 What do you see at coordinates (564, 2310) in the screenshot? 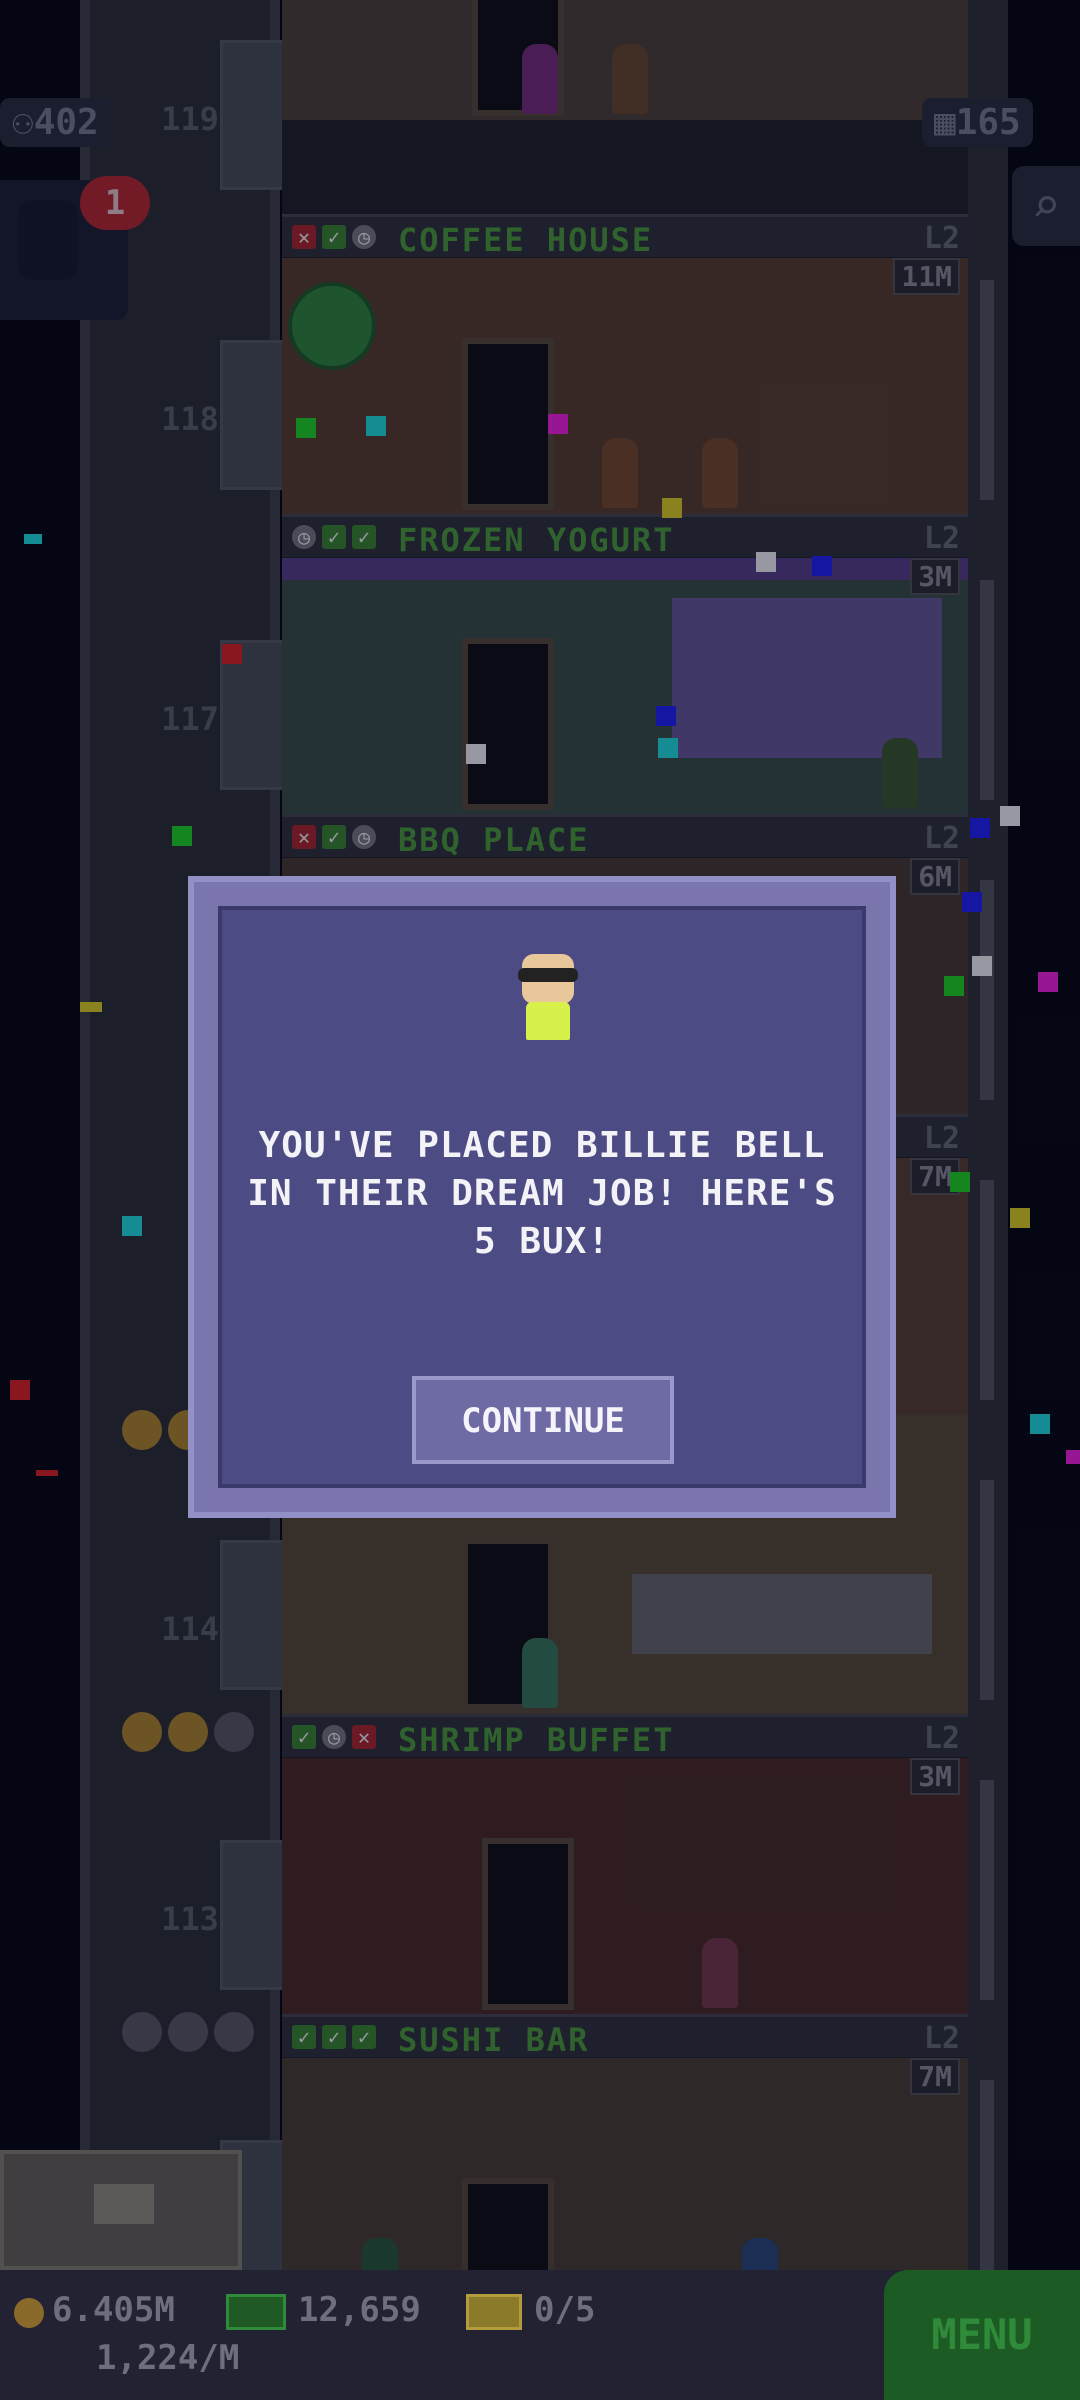
I see `tickets-value: 0/5` at bounding box center [564, 2310].